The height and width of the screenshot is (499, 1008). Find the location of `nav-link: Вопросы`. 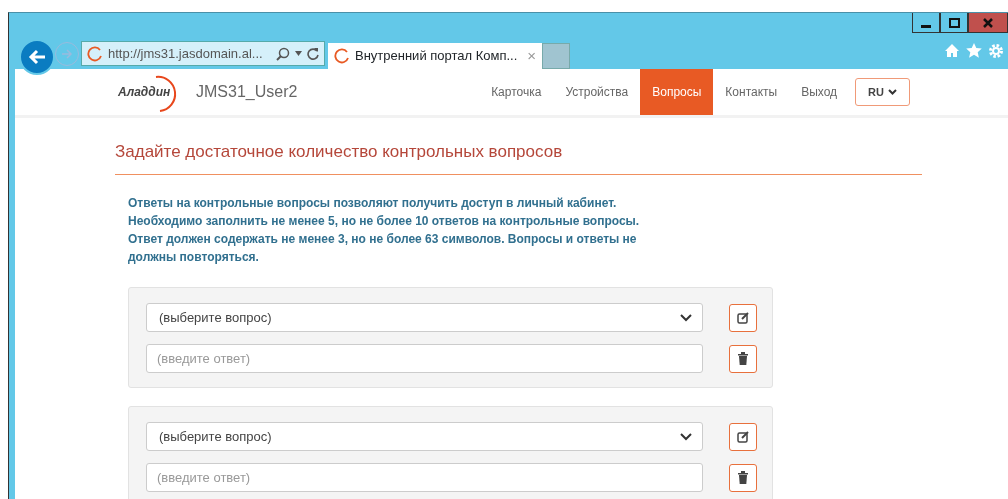

nav-link: Вопросы is located at coordinates (677, 92).